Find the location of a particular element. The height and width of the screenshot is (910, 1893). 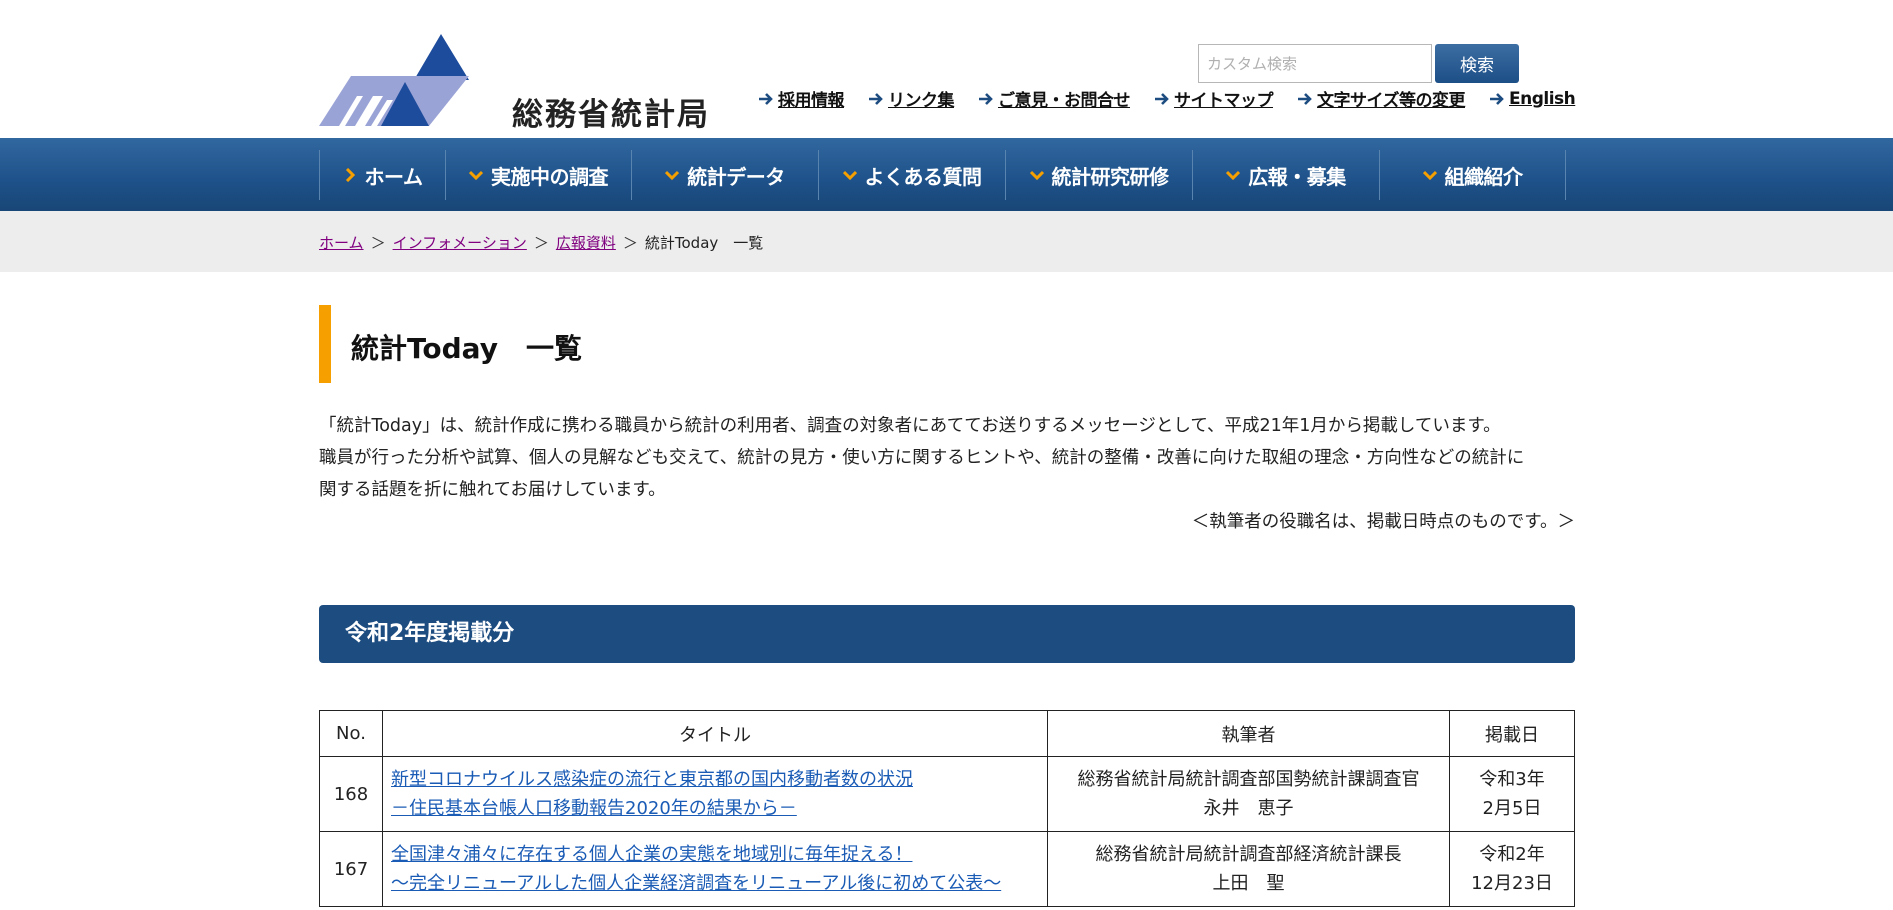

nav-item-surveys: 実施中の調査 is located at coordinates (539, 175).